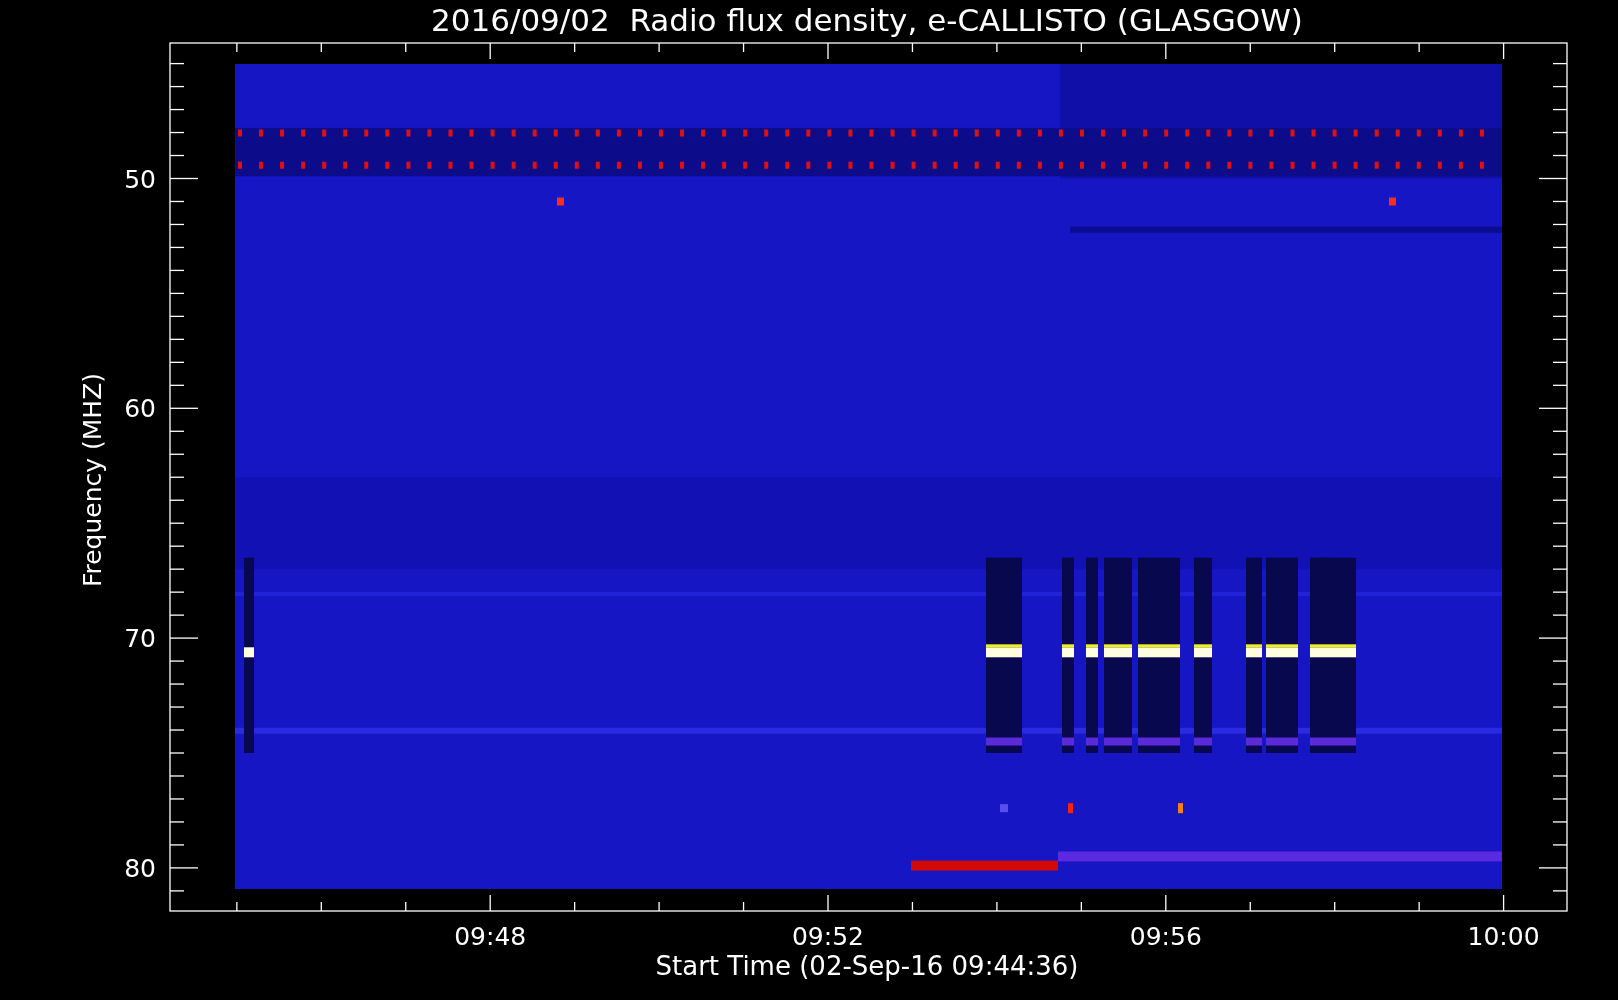 The height and width of the screenshot is (1000, 1618). What do you see at coordinates (140, 639) in the screenshot?
I see `y-tick-label: 70` at bounding box center [140, 639].